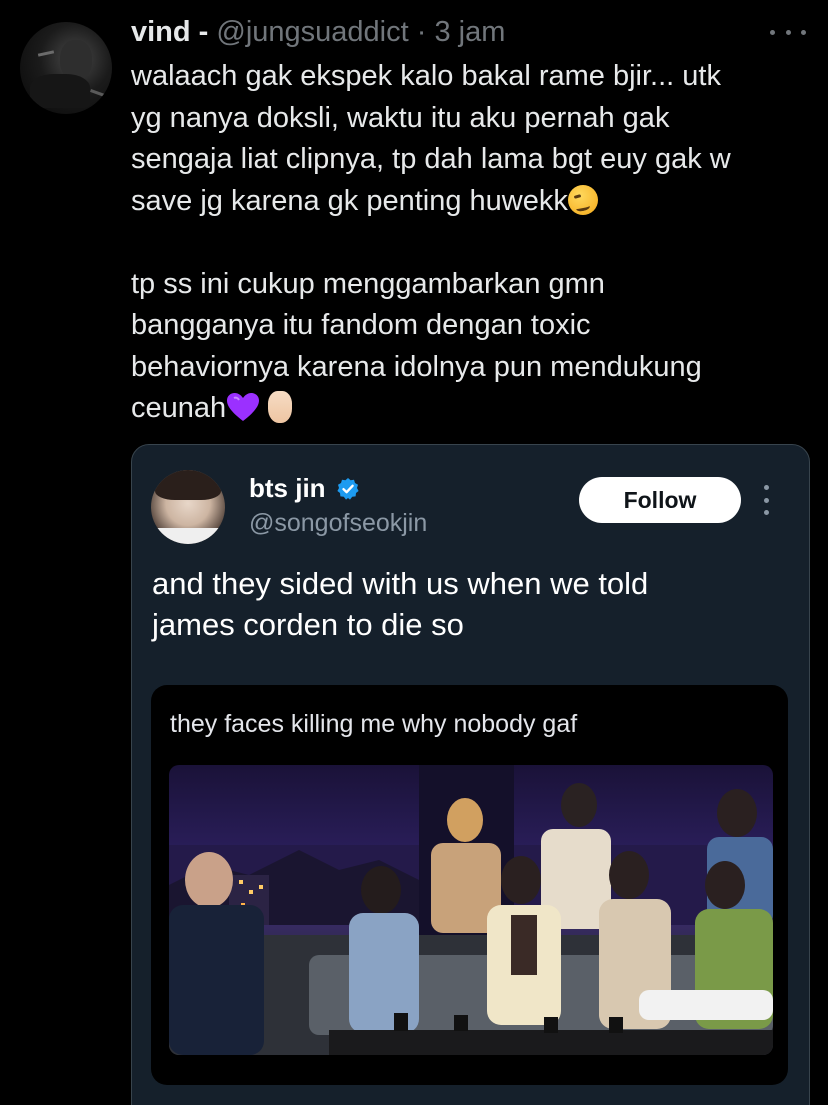 Image resolution: width=828 pixels, height=1105 pixels. Describe the element at coordinates (287, 488) in the screenshot. I see `quoted-author-name: bts jin` at that location.